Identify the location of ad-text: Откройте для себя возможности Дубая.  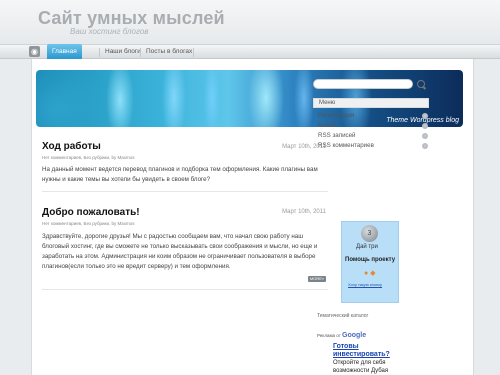
(361, 367).